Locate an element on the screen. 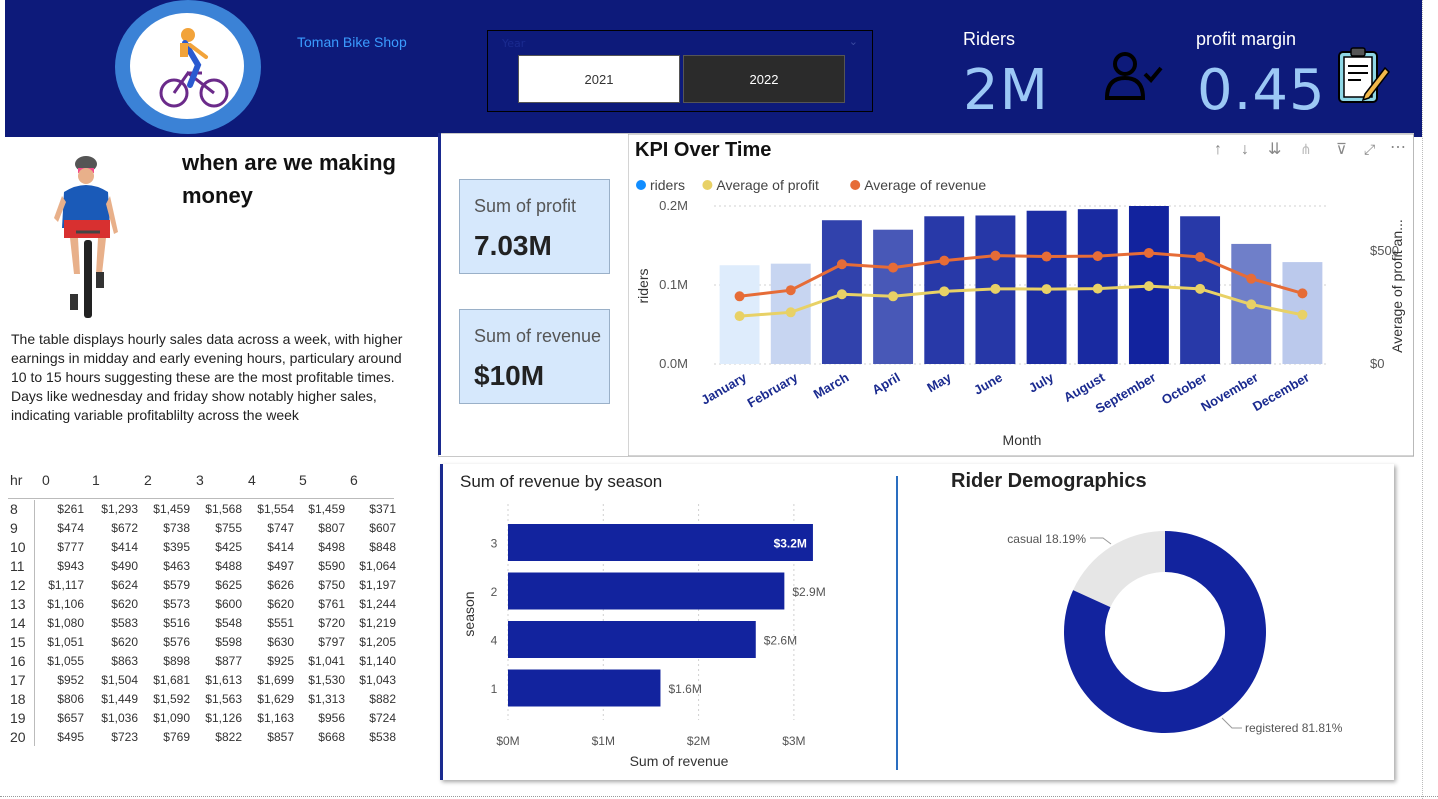  row-hour: 13 is located at coordinates (18, 604).